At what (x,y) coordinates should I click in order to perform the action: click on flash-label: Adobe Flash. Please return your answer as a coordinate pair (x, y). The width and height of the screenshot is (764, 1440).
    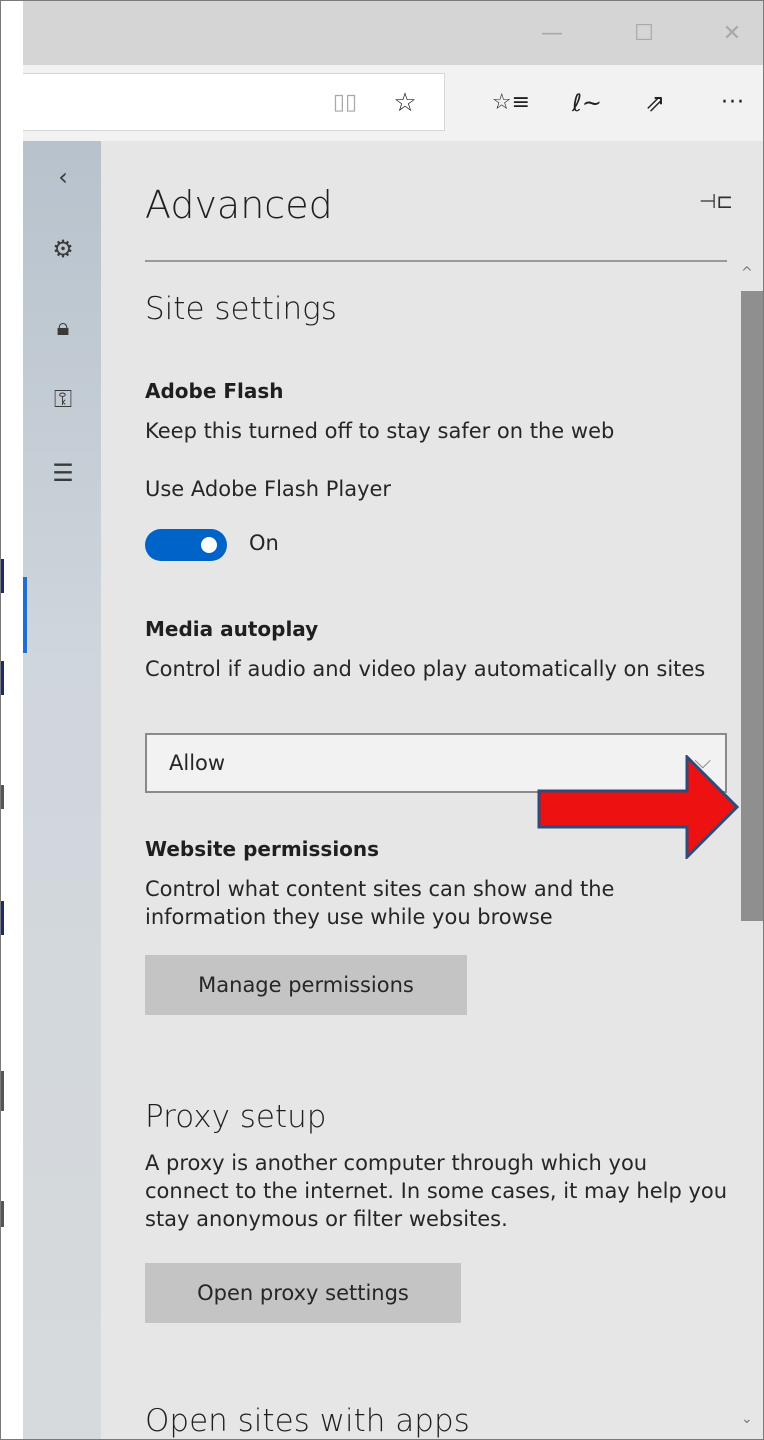
    Looking at the image, I should click on (214, 391).